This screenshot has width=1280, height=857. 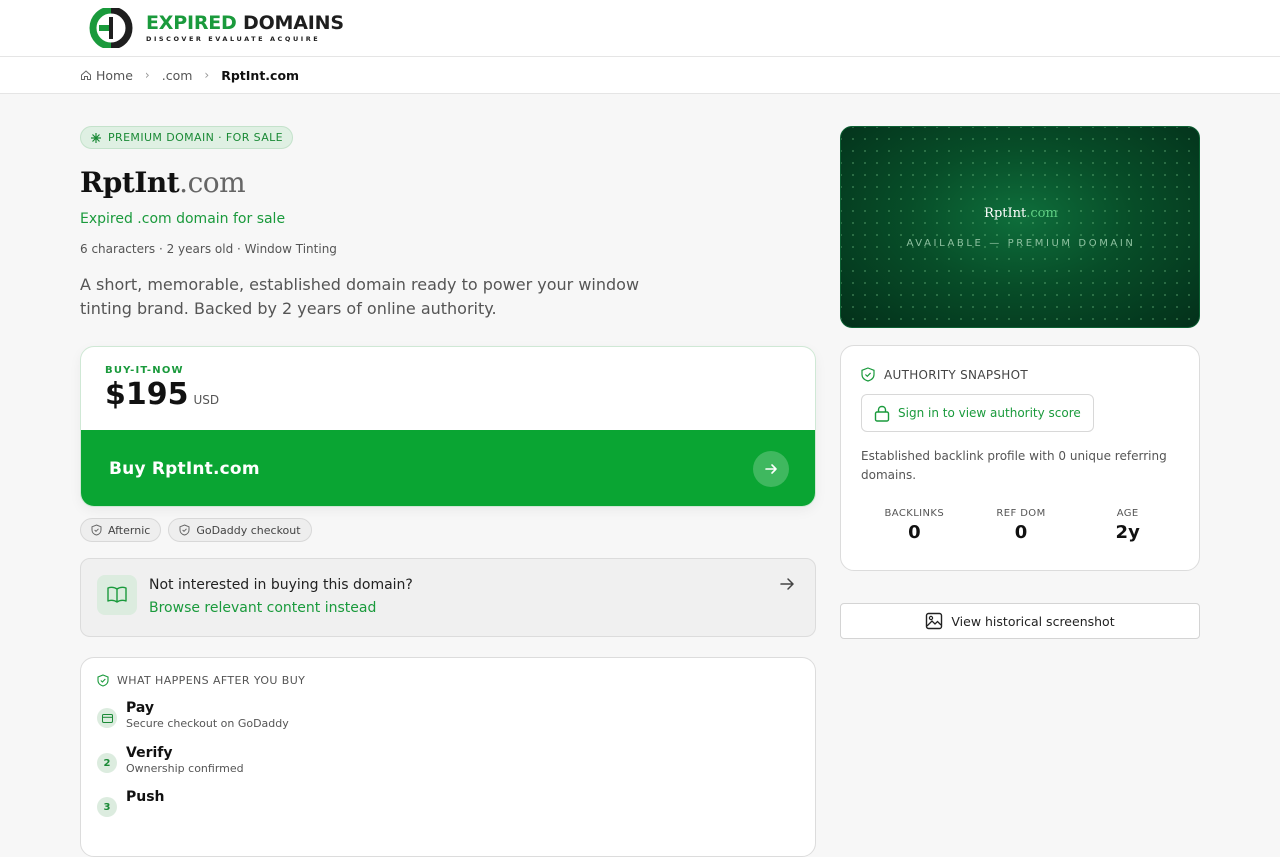 What do you see at coordinates (149, 753) in the screenshot?
I see `step-title: Verify` at bounding box center [149, 753].